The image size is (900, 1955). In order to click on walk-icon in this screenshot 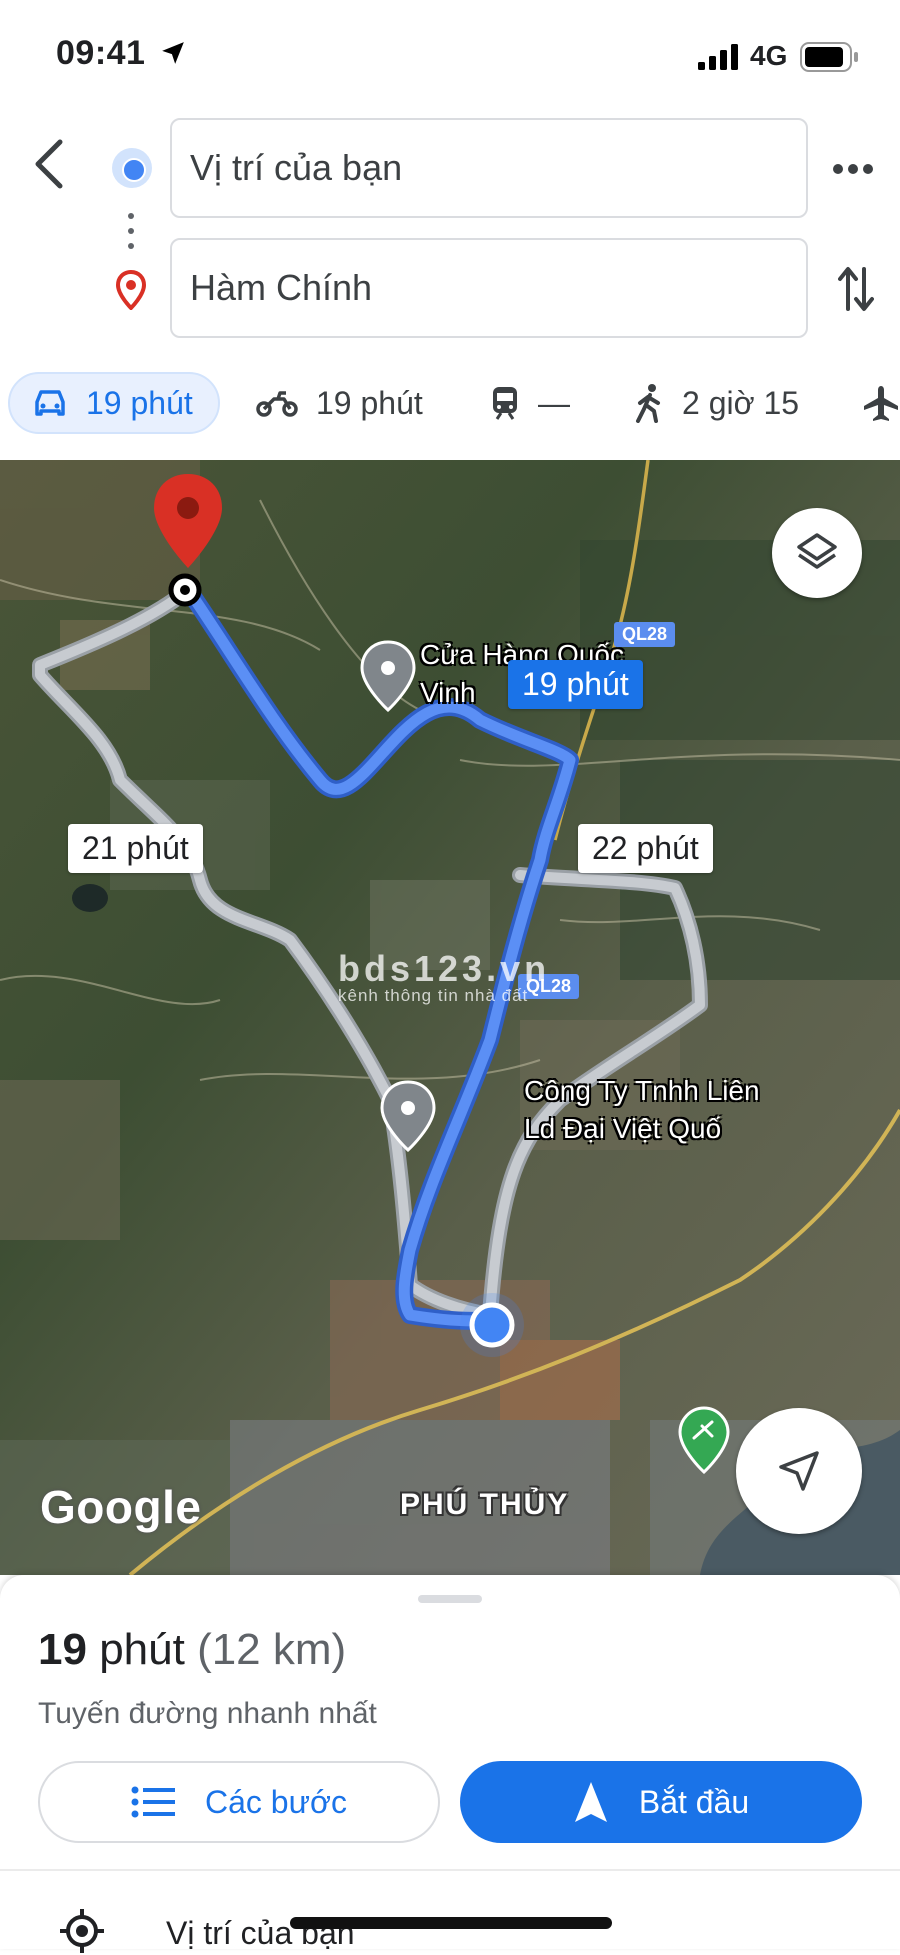, I will do `click(648, 403)`.